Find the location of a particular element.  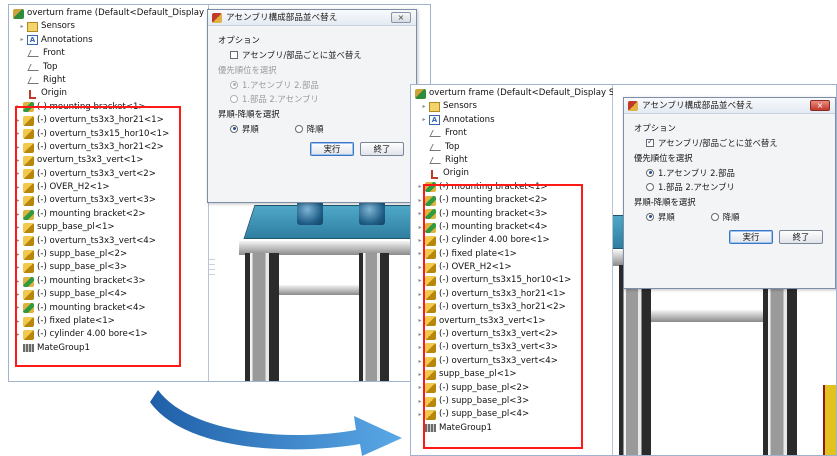

tree-item: ▸ (-) mounting bracket<3> is located at coordinates (511, 214).